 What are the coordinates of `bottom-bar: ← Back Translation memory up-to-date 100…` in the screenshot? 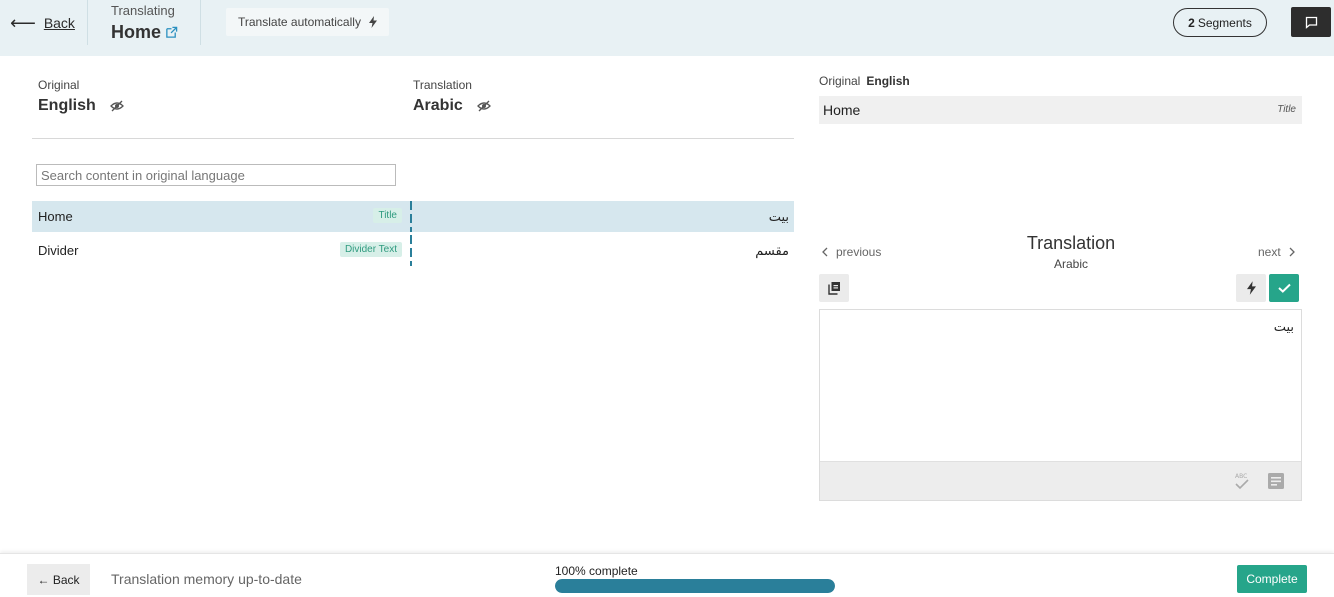 It's located at (667, 575).